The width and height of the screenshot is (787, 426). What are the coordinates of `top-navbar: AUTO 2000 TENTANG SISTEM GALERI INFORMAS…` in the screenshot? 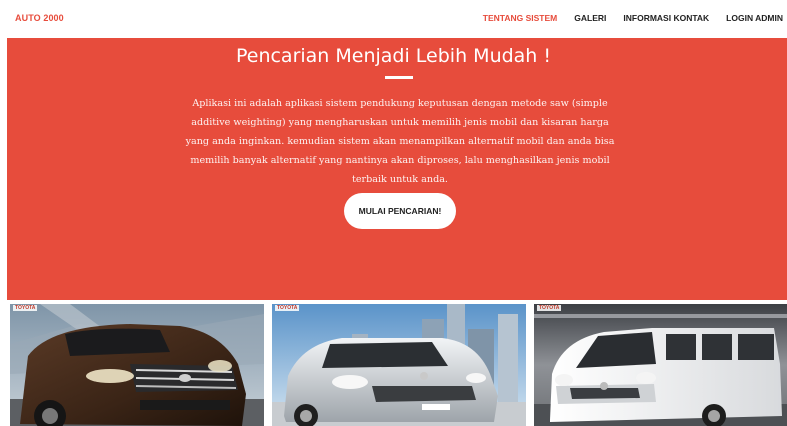 It's located at (393, 19).